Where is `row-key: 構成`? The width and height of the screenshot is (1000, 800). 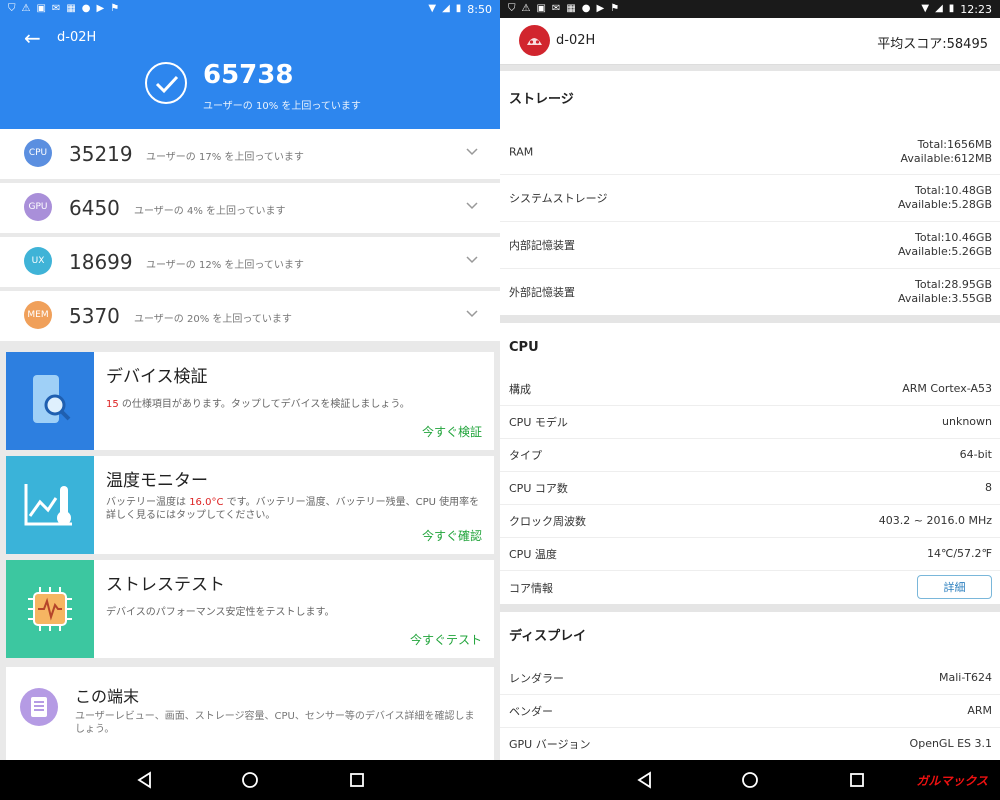 row-key: 構成 is located at coordinates (520, 389).